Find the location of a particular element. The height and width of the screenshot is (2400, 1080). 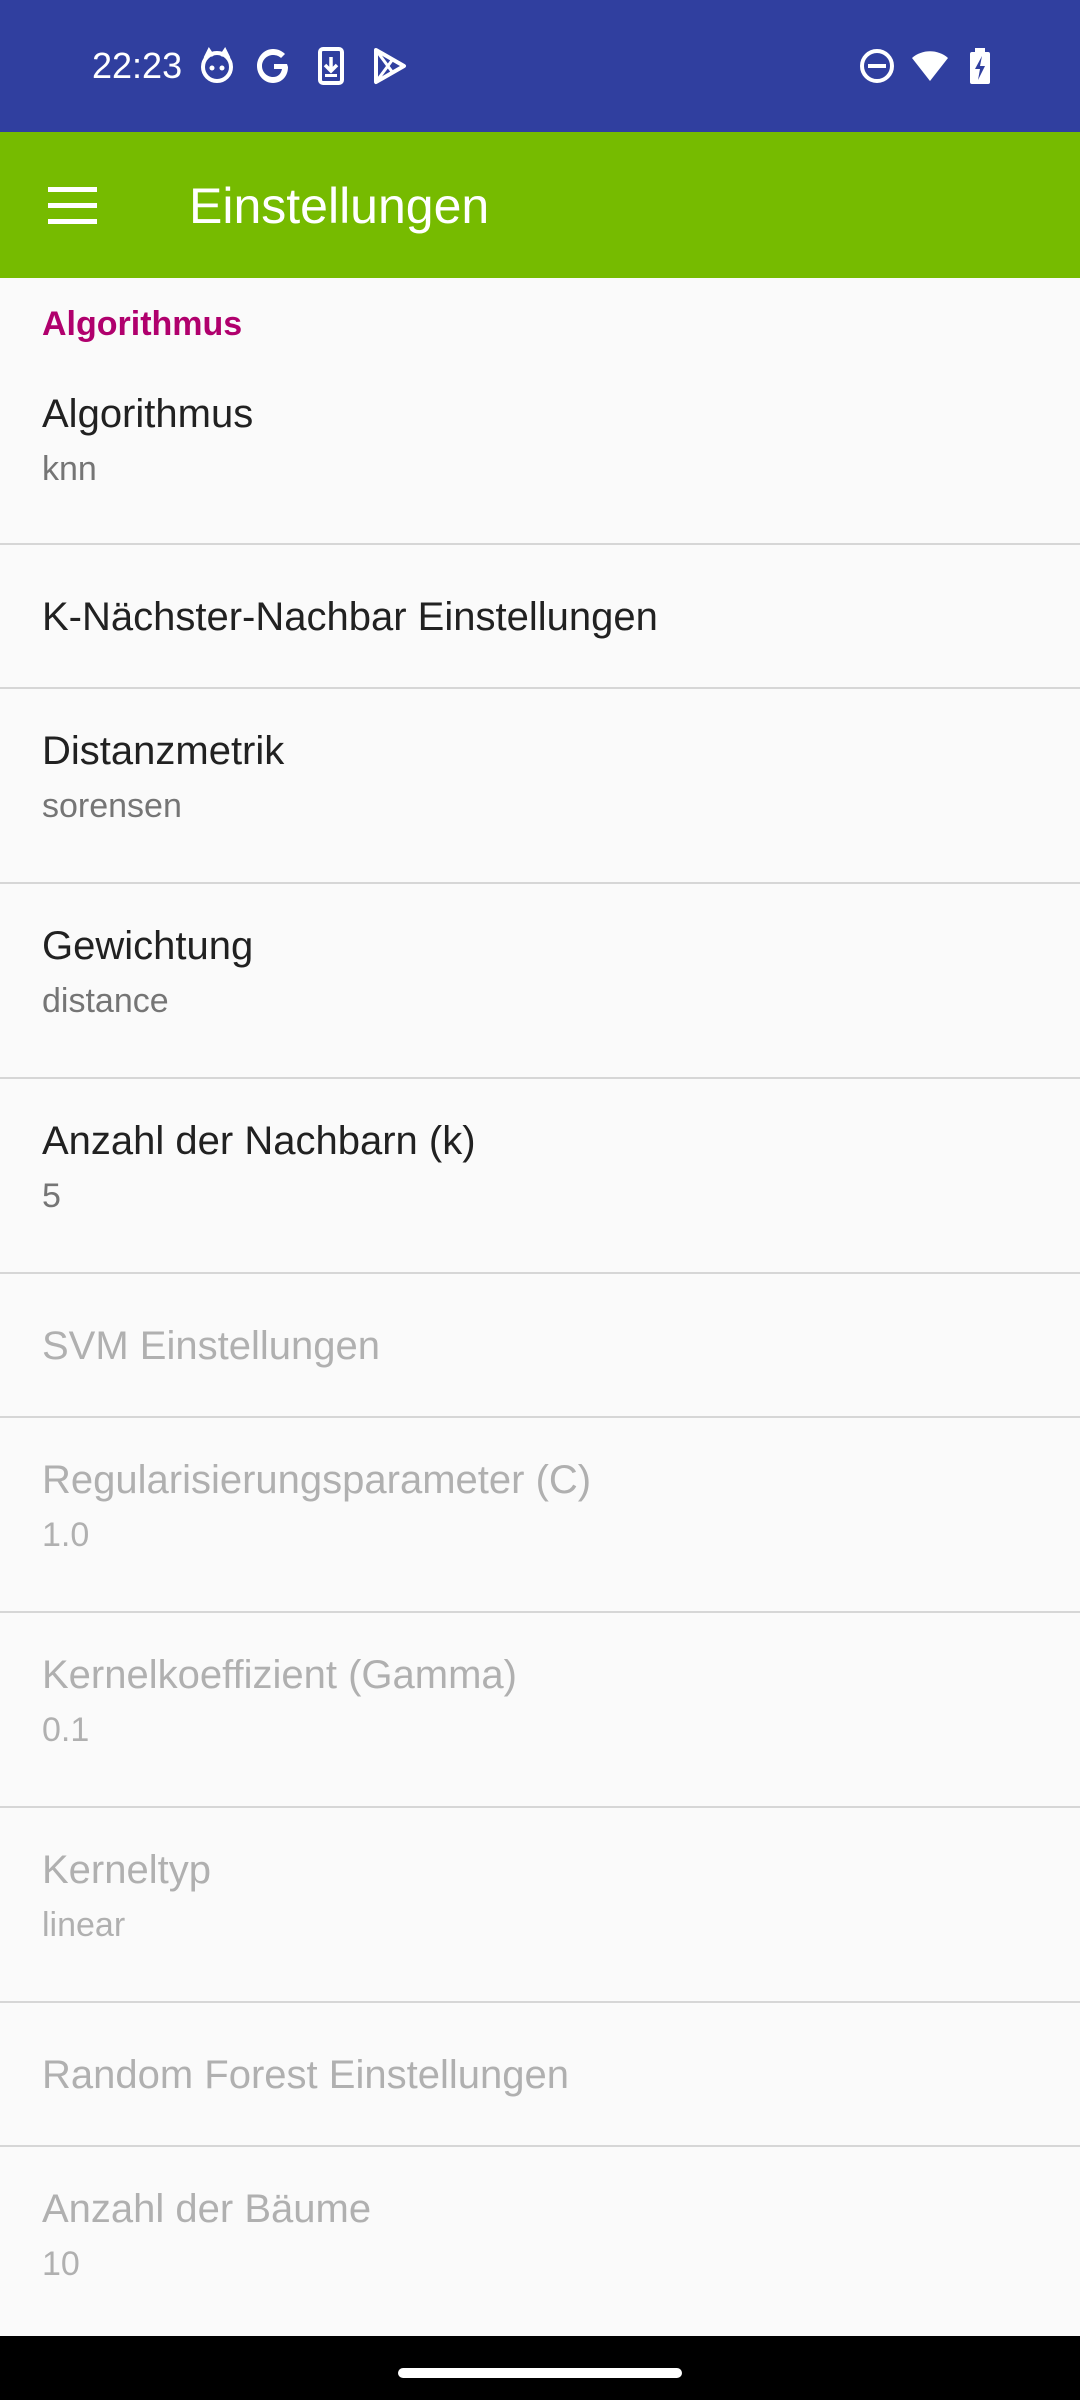

pref-regularization-c: Regularisierungsparameter (C) 1.0 is located at coordinates (540, 1515).